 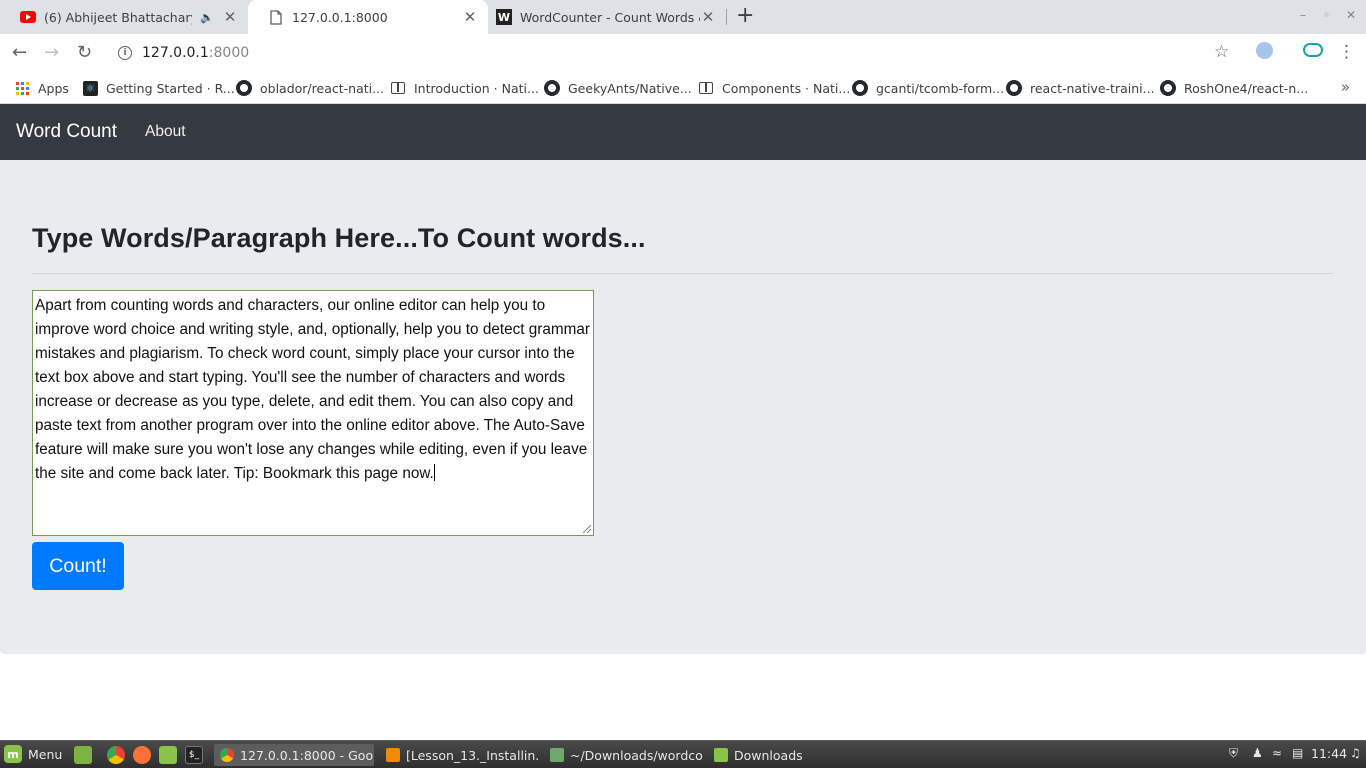 I want to click on toolbar: ← → ↻ i 127.0.0.1:8000 ☆ ⋮, so click(x=683, y=53).